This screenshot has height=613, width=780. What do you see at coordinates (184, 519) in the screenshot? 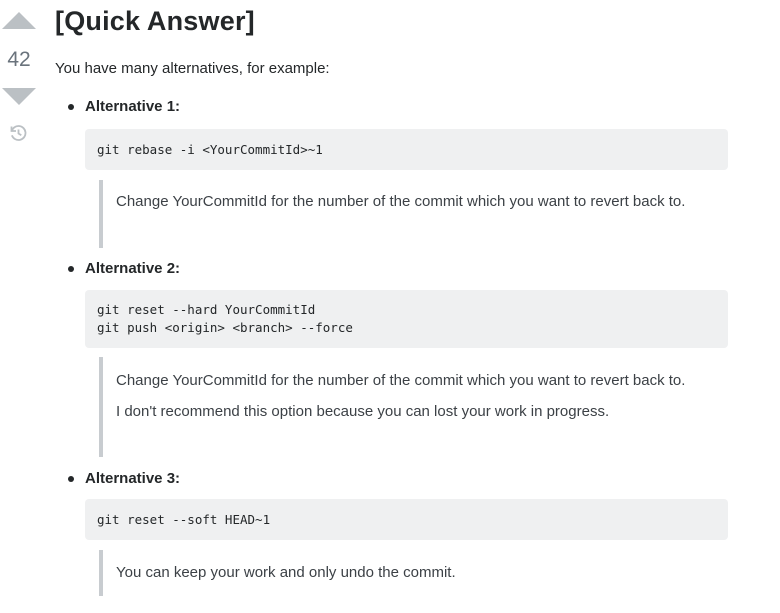
I see `code-line: git reset --soft HEAD~1` at bounding box center [184, 519].